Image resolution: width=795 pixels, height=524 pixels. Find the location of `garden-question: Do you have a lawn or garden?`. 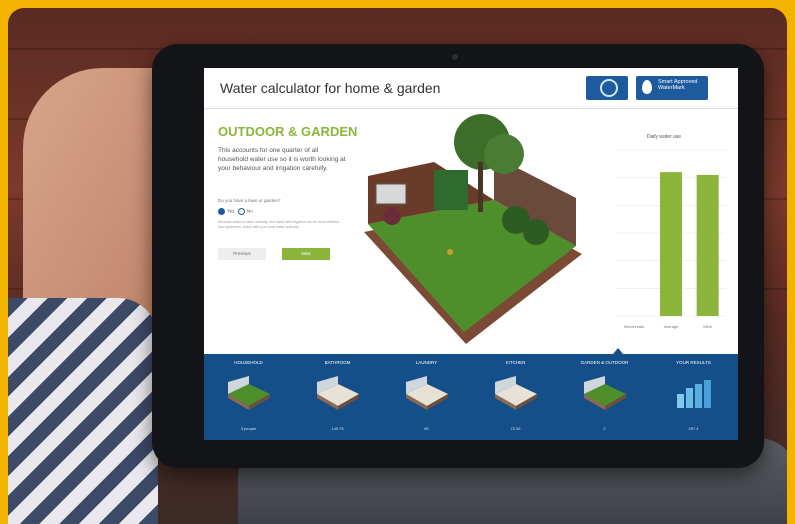

garden-question: Do you have a lawn or garden? is located at coordinates (249, 200).